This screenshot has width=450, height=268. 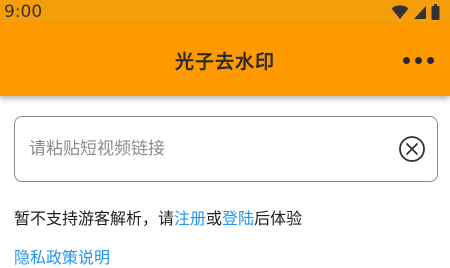 I want to click on status-icons, so click(x=415, y=12).